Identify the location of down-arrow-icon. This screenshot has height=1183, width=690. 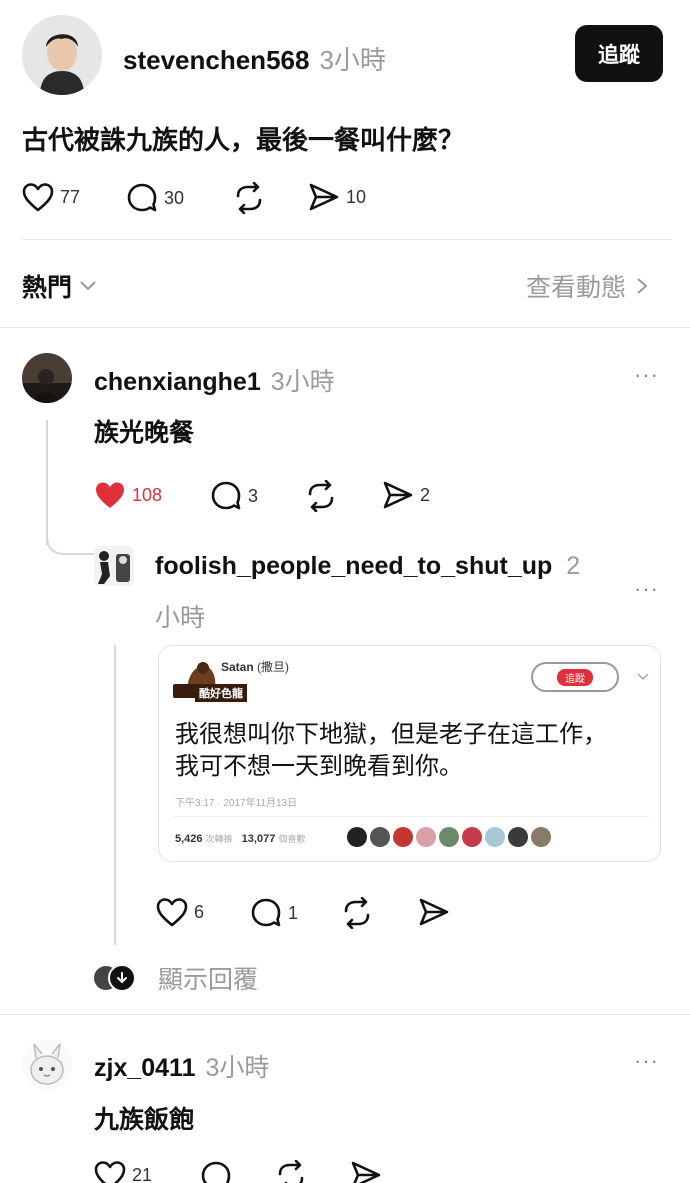
(122, 978).